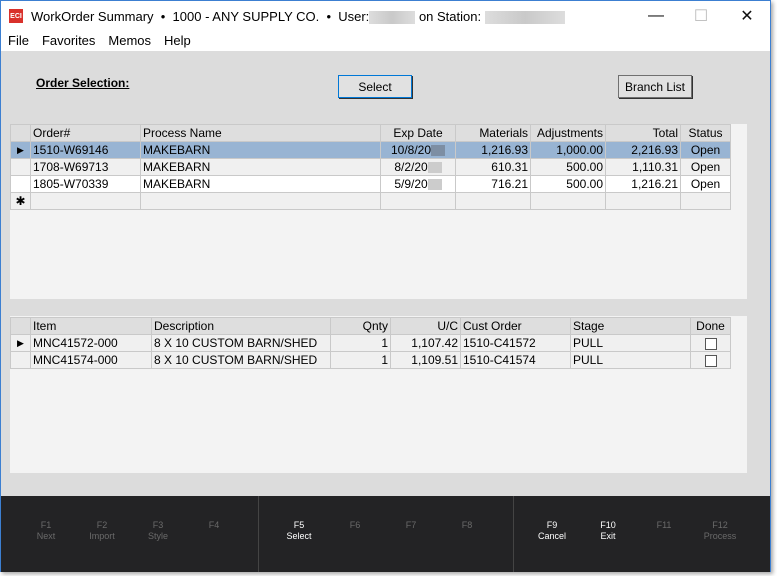 The width and height of the screenshot is (777, 576). What do you see at coordinates (720, 536) in the screenshot?
I see `key-label: Process` at bounding box center [720, 536].